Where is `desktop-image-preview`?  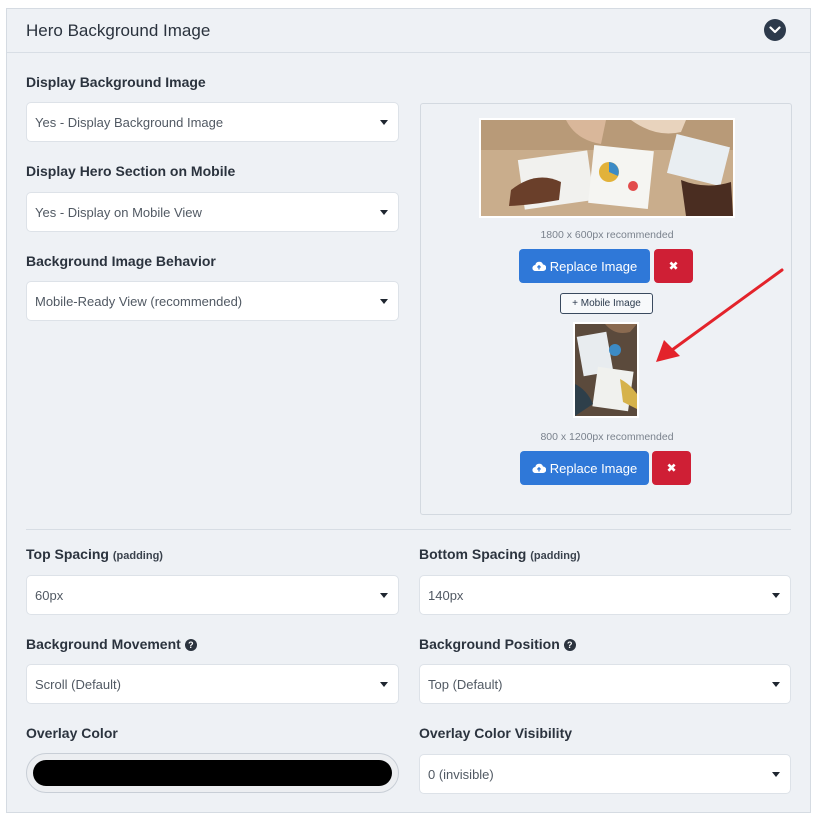 desktop-image-preview is located at coordinates (607, 168).